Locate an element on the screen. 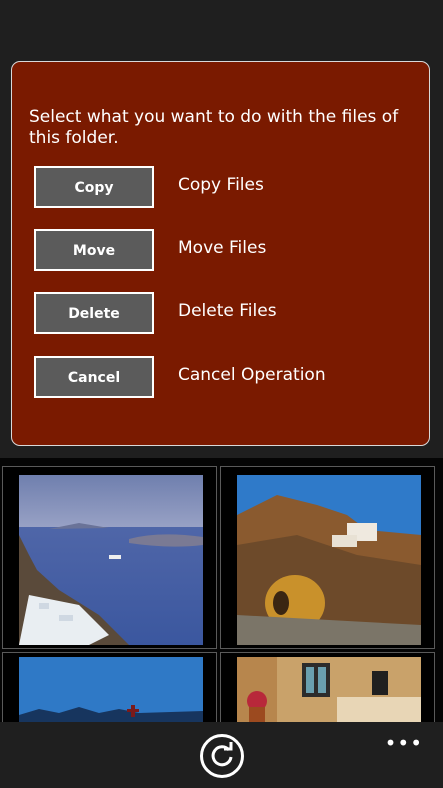 This screenshot has width=443, height=788. action-row-copy: Copy Copy Files is located at coordinates (224, 187).